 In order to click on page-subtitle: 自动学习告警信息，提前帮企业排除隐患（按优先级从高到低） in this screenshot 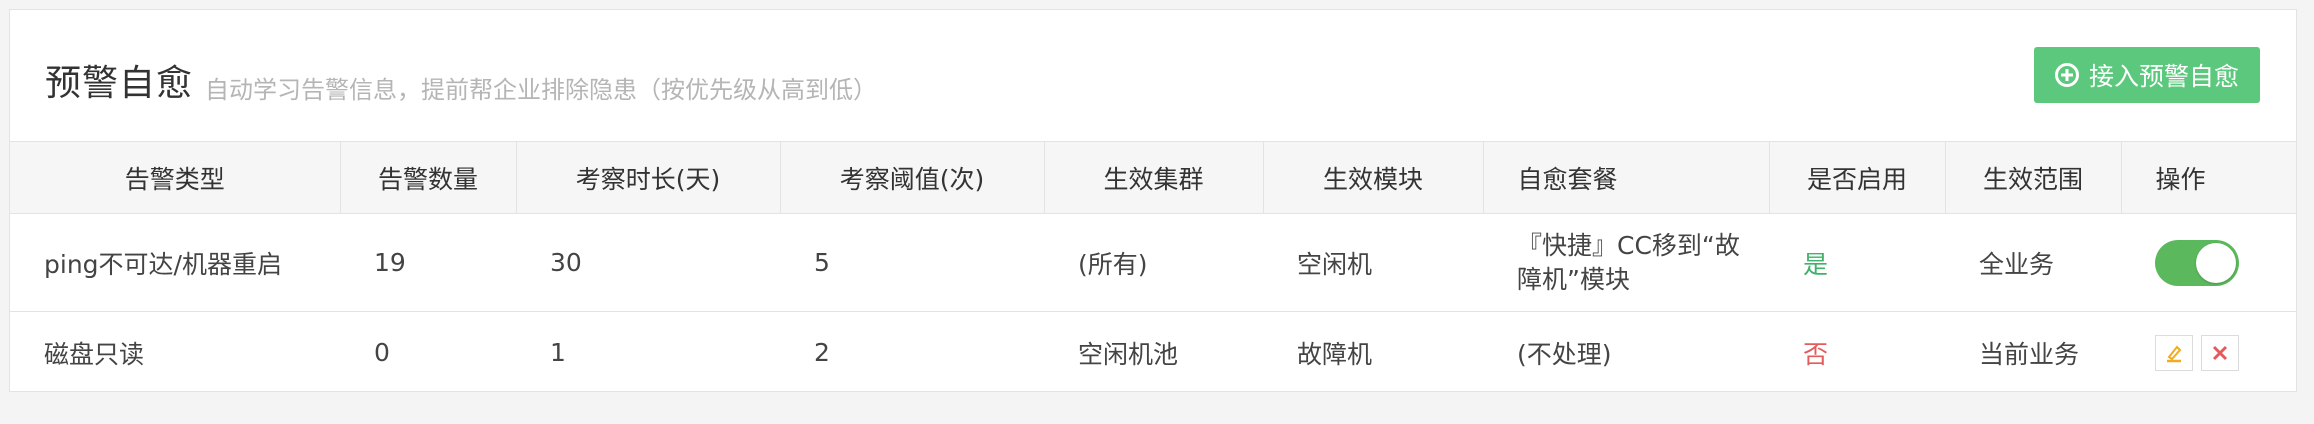, I will do `click(541, 90)`.